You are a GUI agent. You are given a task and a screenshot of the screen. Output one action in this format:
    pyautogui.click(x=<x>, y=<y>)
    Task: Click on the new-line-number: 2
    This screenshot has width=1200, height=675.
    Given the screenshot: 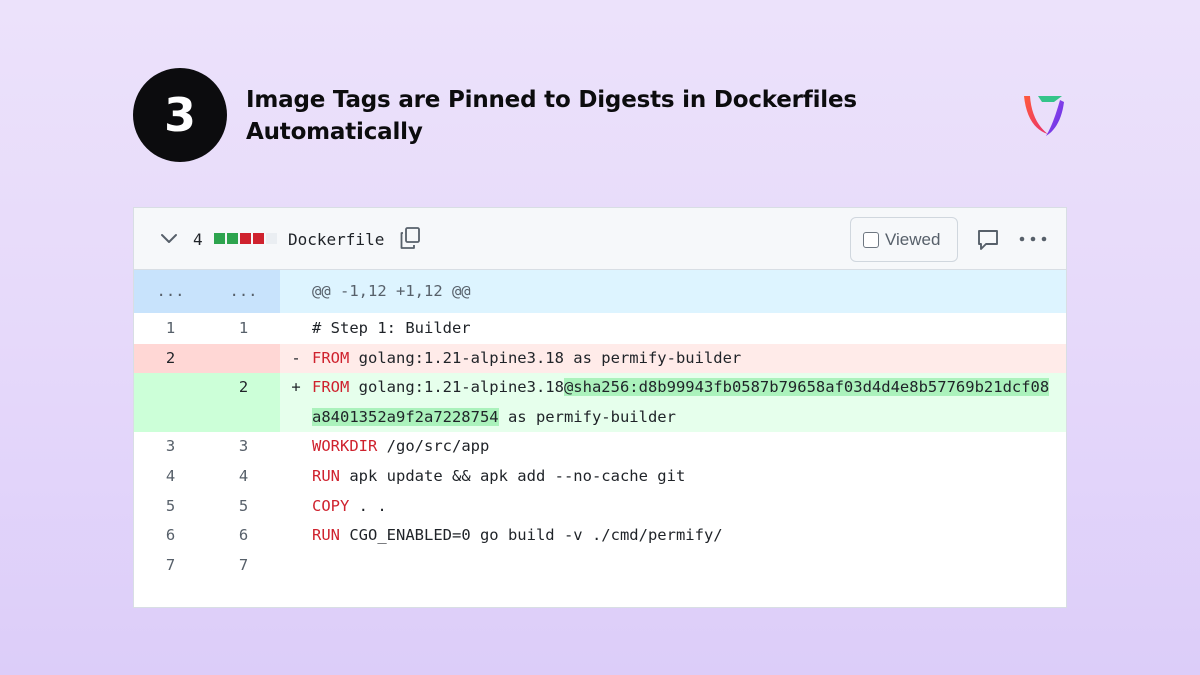 What is the action you would take?
    pyautogui.click(x=243, y=403)
    